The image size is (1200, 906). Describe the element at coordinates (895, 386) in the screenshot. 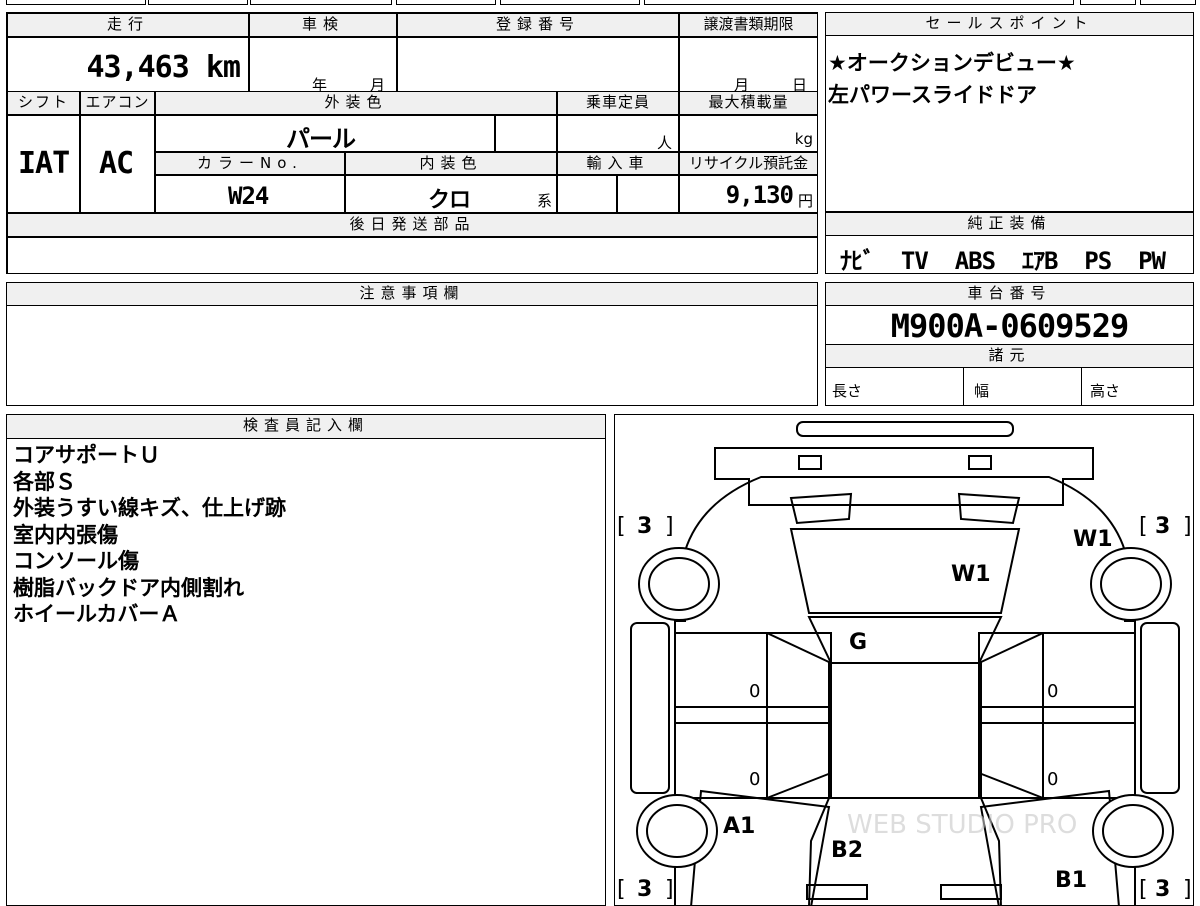

I see `spec-length-cell: 長さ` at that location.